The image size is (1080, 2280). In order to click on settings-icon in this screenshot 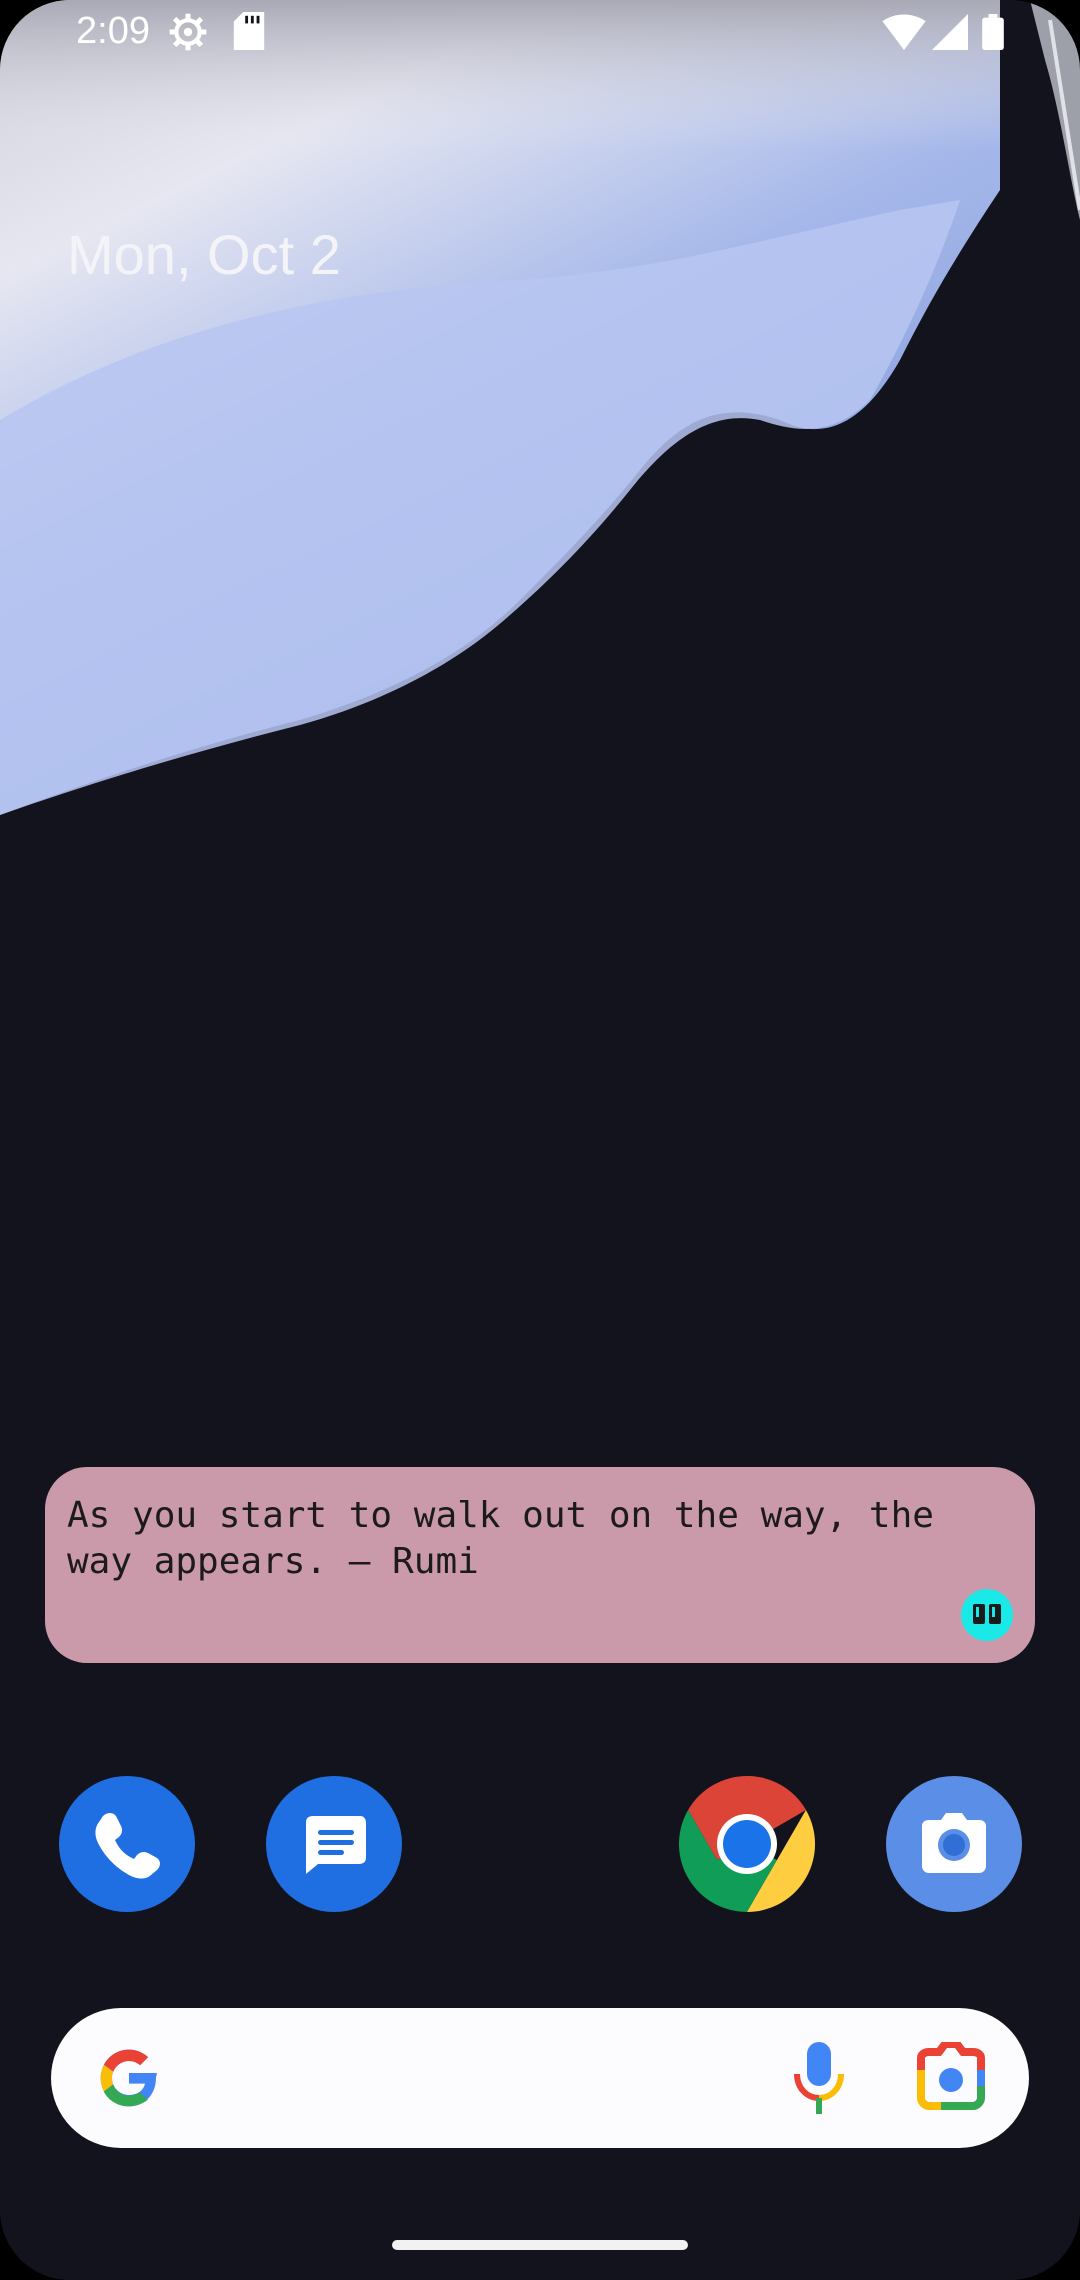, I will do `click(188, 34)`.